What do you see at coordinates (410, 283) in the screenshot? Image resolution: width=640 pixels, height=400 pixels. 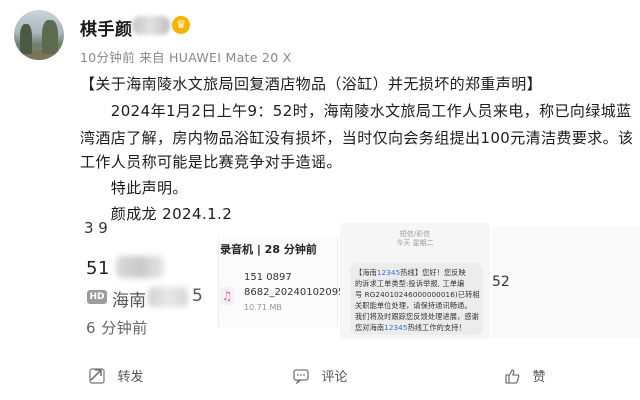 I see `sms-line: 的诉求工单类型:投诉举报, 工单编` at bounding box center [410, 283].